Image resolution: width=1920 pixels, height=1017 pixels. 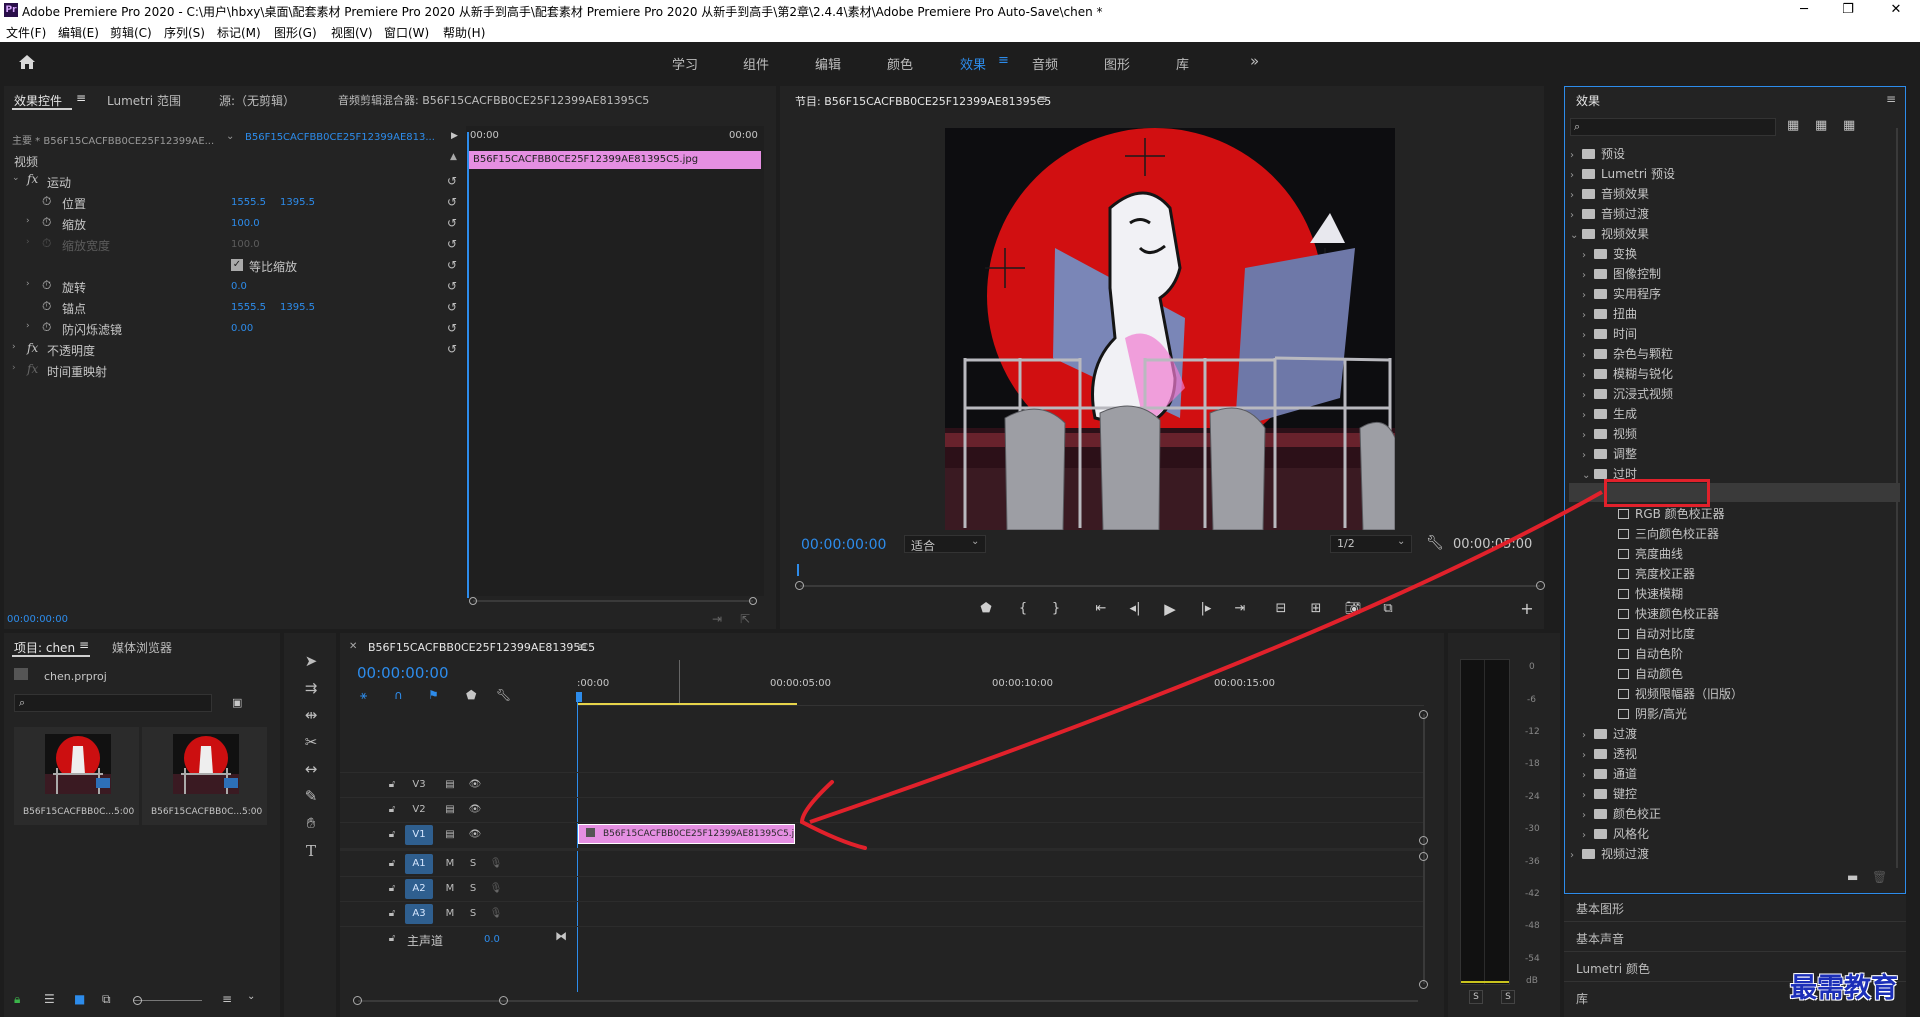 I want to click on effects-folder: › 生成, so click(x=1609, y=413).